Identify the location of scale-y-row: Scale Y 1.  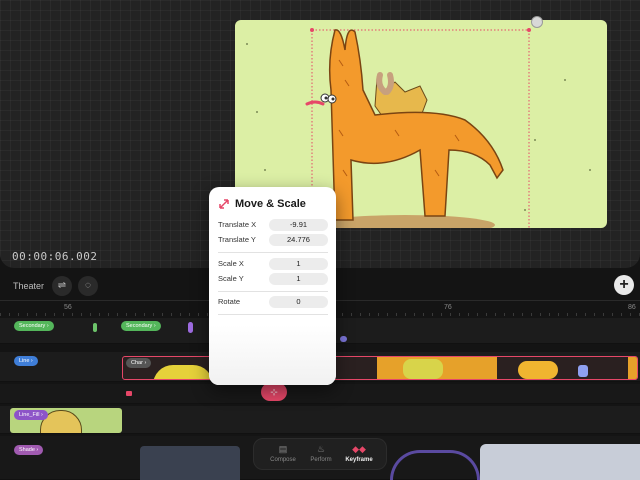
(273, 279).